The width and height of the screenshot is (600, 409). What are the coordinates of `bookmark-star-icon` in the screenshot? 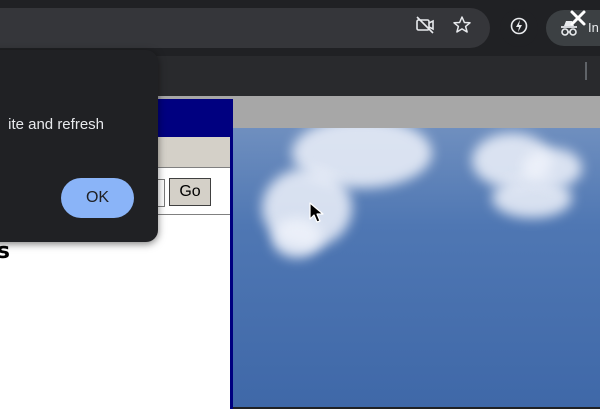 It's located at (462, 25).